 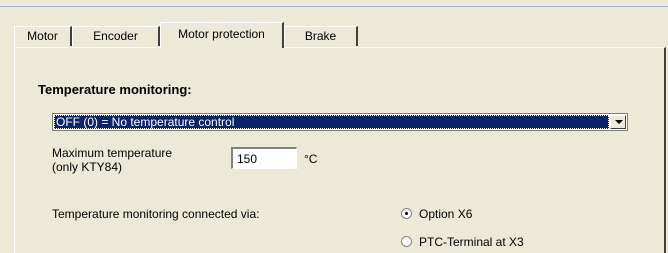 I want to click on tab-motor-protection: Motor protection, so click(x=222, y=35).